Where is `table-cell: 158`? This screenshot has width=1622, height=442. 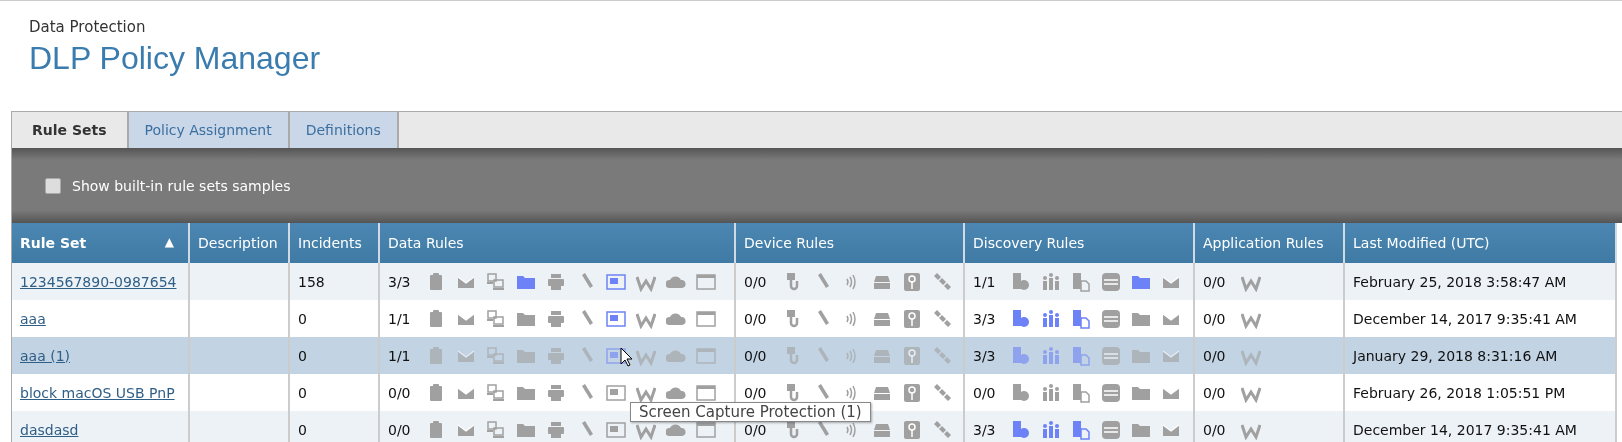
table-cell: 158 is located at coordinates (334, 281).